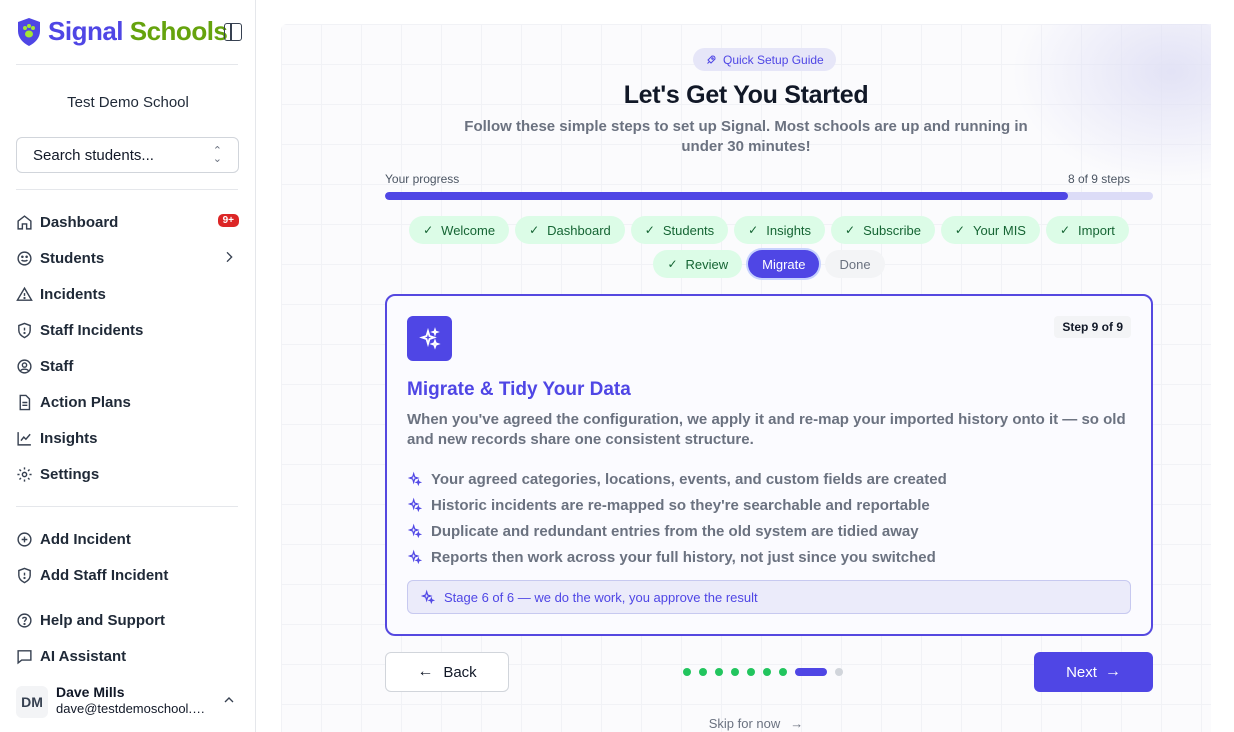 The image size is (1234, 732). I want to click on step-chip-your-mis: ✓ Your MIS, so click(990, 230).